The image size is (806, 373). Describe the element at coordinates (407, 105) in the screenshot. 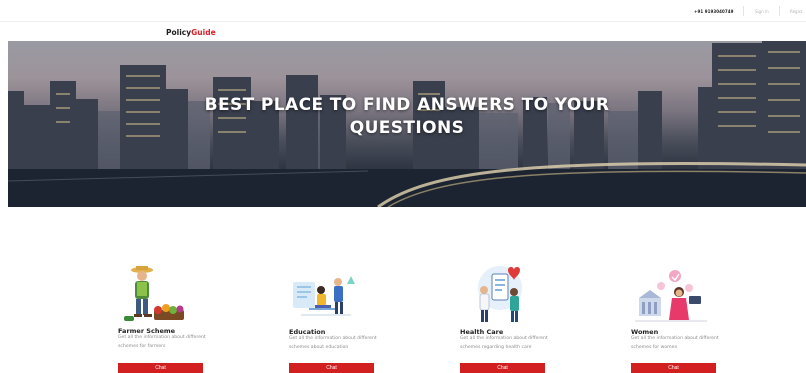

I see `hero-headline-line-1: BEST PLACE TO FIND ANSWERS TO YOUR` at that location.